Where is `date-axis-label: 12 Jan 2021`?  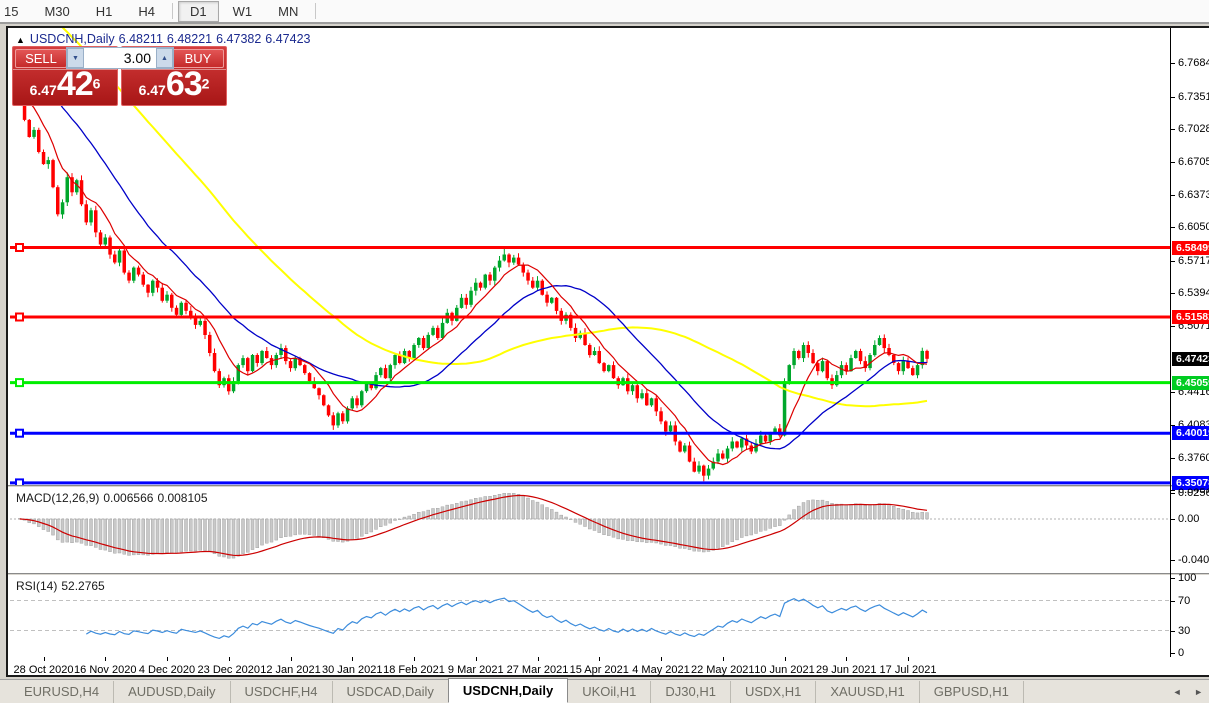 date-axis-label: 12 Jan 2021 is located at coordinates (290, 670).